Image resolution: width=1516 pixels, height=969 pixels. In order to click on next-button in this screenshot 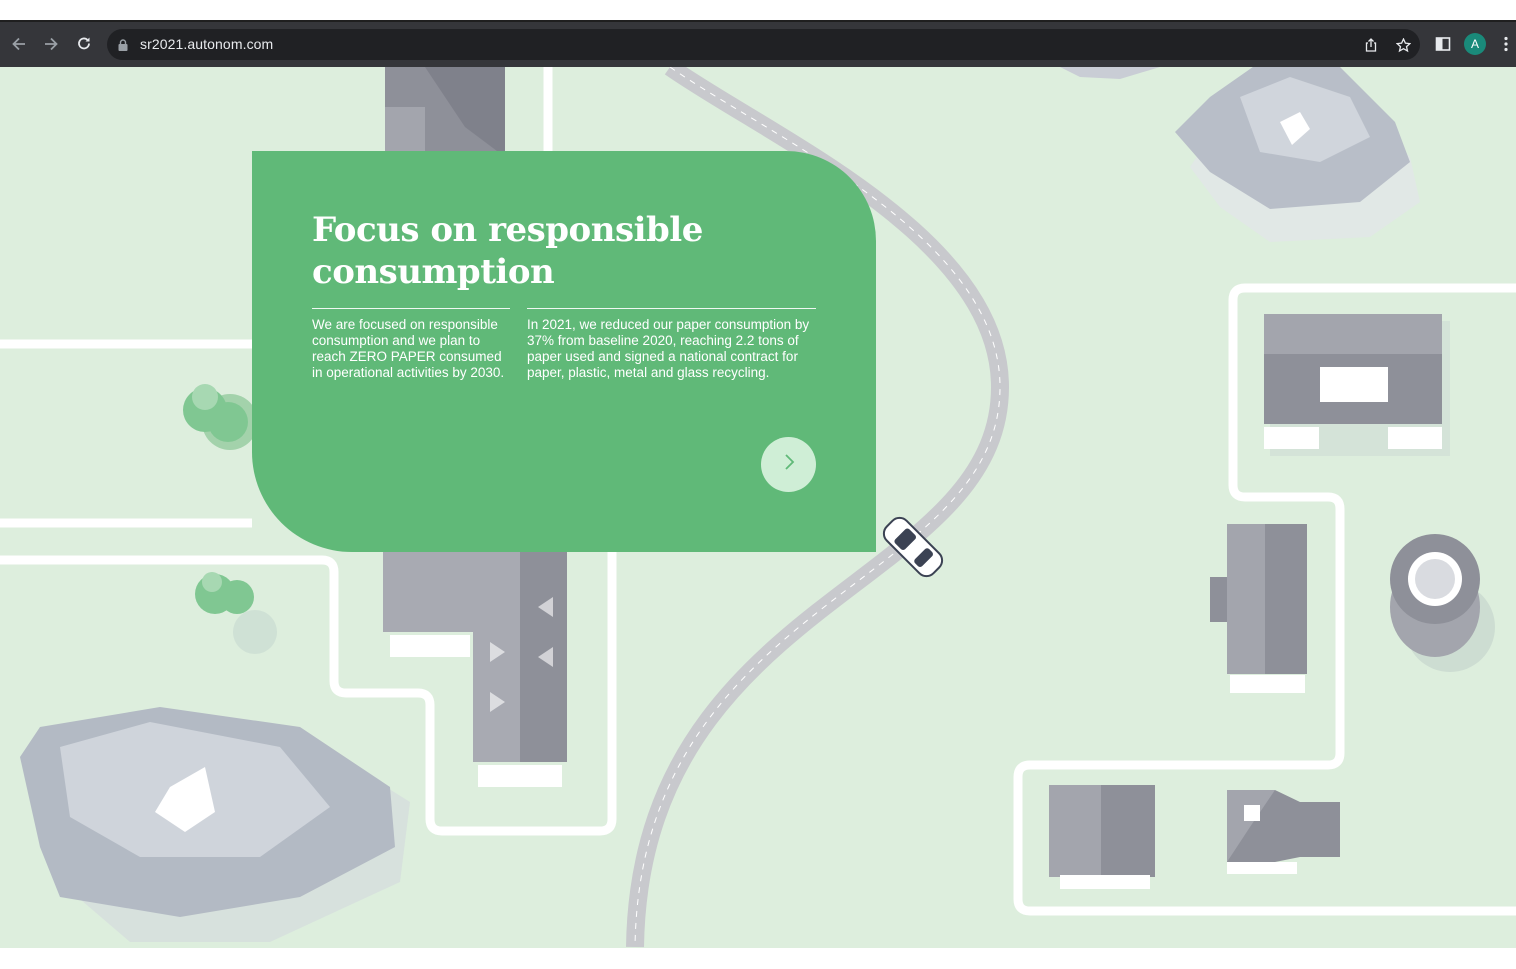, I will do `click(788, 464)`.